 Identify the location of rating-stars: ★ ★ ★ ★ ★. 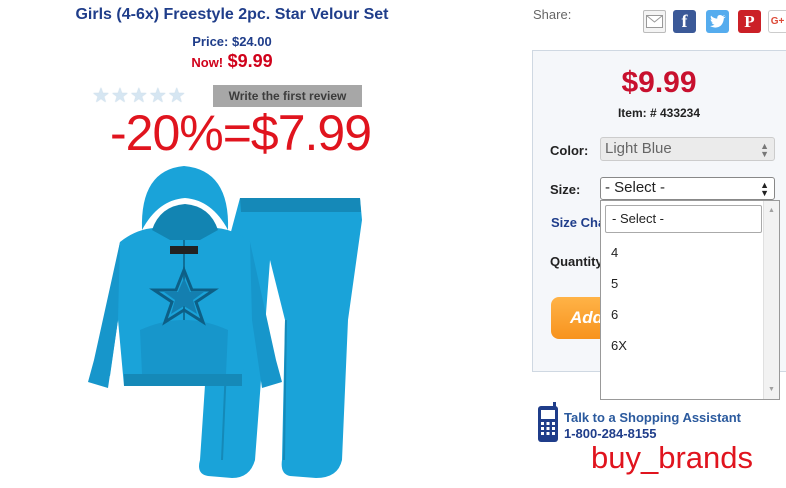
(139, 96).